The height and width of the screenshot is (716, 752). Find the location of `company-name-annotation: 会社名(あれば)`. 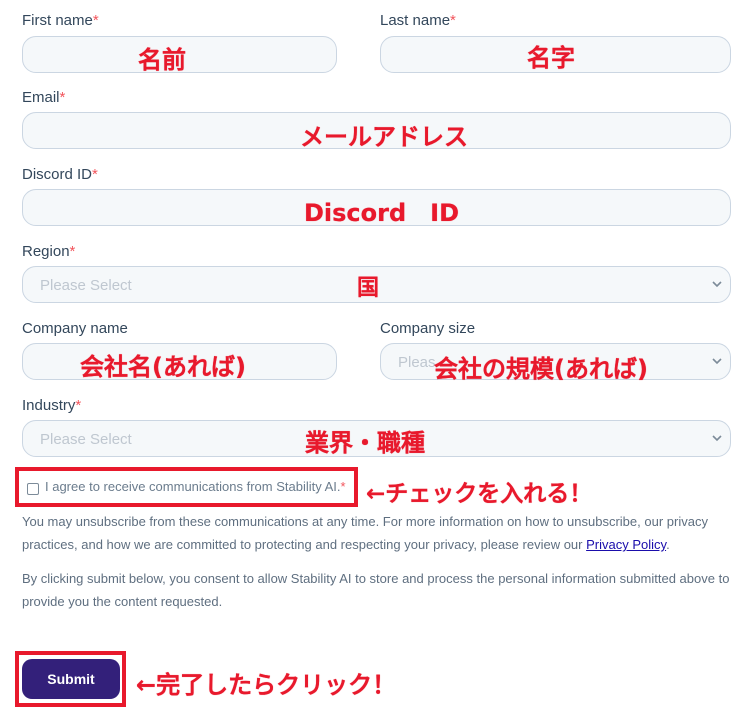

company-name-annotation: 会社名(あれば) is located at coordinates (163, 367).